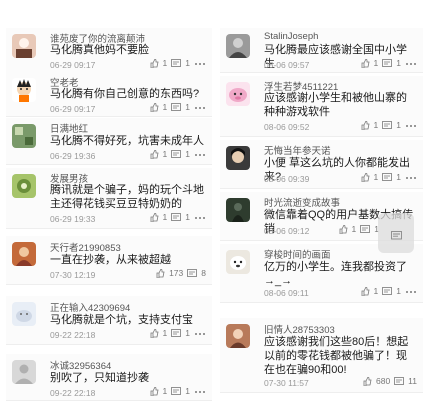 This screenshot has height=401, width=427. What do you see at coordinates (287, 65) in the screenshot?
I see `comment-date: 08-06 09:57` at bounding box center [287, 65].